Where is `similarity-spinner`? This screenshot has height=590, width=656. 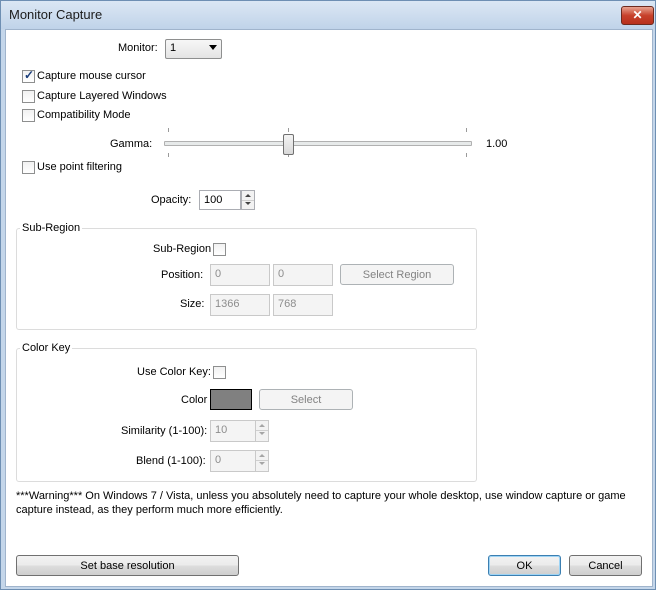
similarity-spinner is located at coordinates (262, 431).